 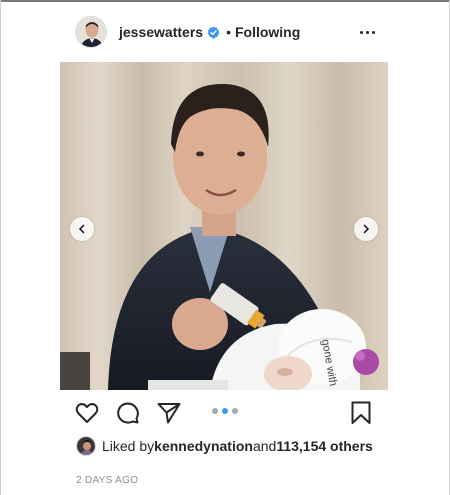 I want to click on paper-plane-icon, so click(x=169, y=413).